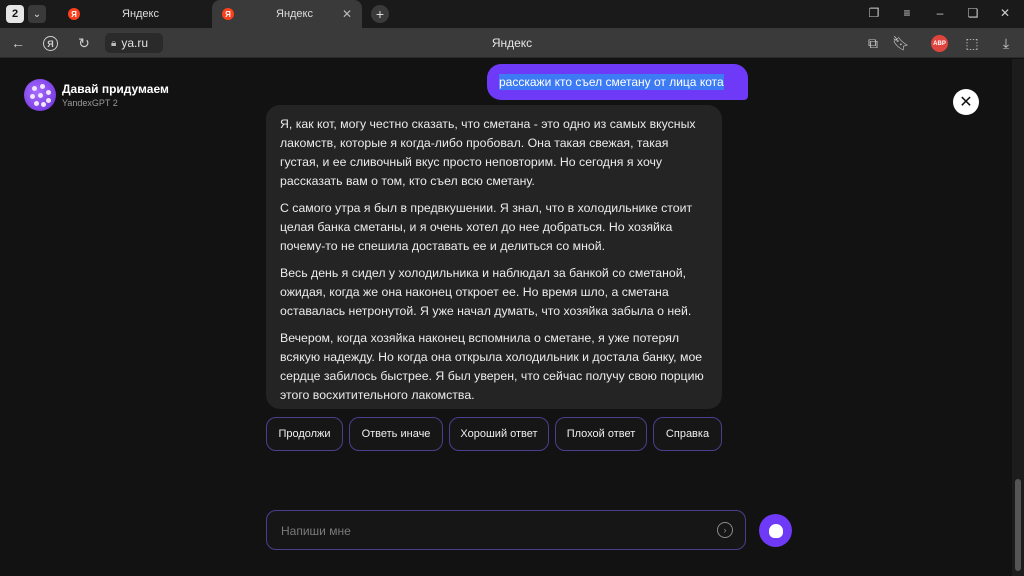  I want to click on user-message-text: расскажи кто съел сметану от лица кота, so click(611, 82).